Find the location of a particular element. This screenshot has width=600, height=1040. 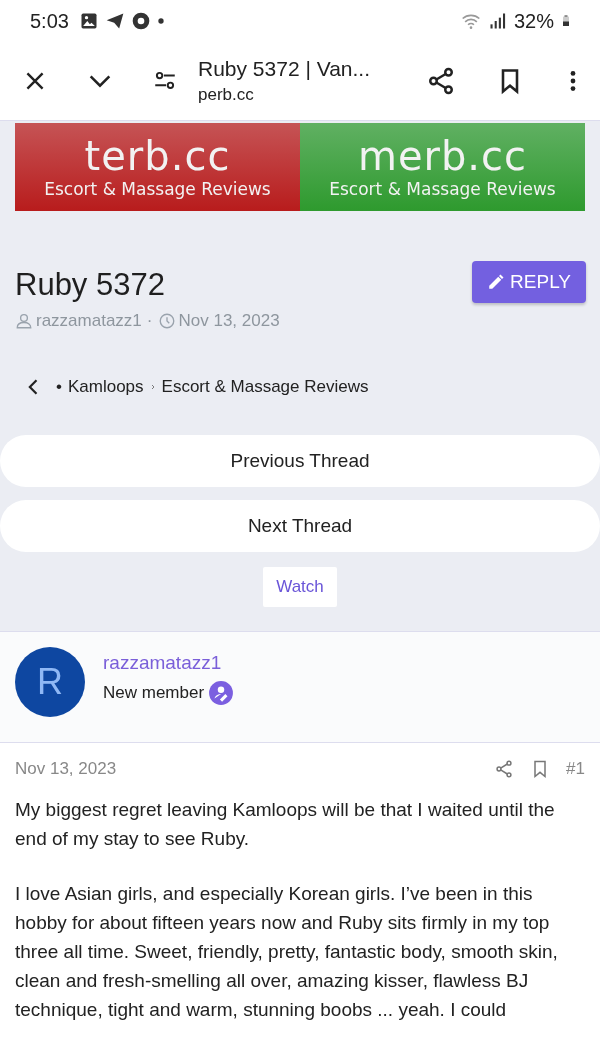

breadcrumb-link: Kamloops is located at coordinates (105, 387).